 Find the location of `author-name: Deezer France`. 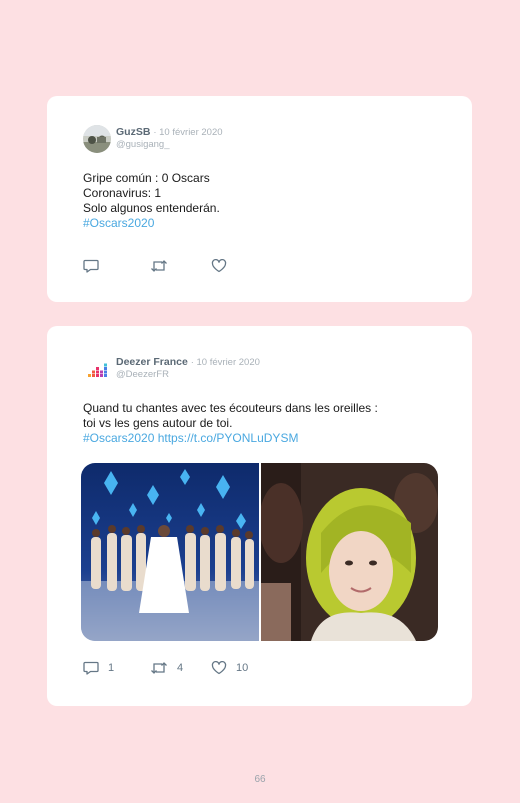

author-name: Deezer France is located at coordinates (152, 362).